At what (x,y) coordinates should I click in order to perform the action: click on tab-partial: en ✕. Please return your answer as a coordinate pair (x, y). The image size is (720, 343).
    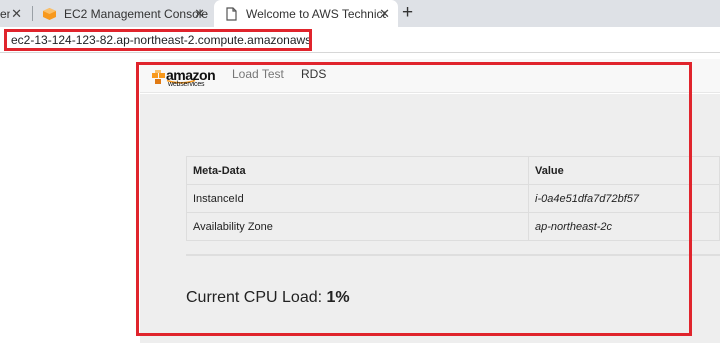
    Looking at the image, I should click on (14, 13).